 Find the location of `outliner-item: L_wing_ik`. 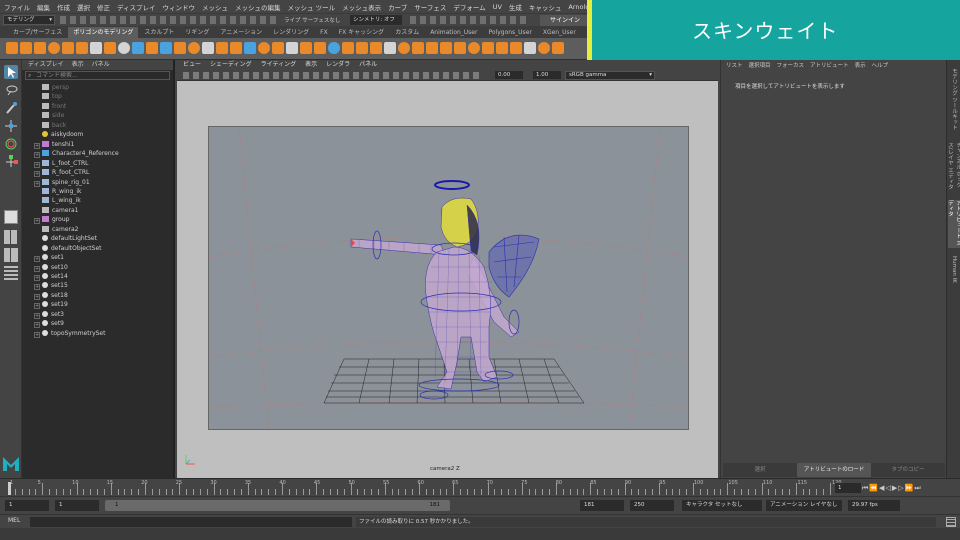

outliner-item: L_wing_ik is located at coordinates (61, 201).